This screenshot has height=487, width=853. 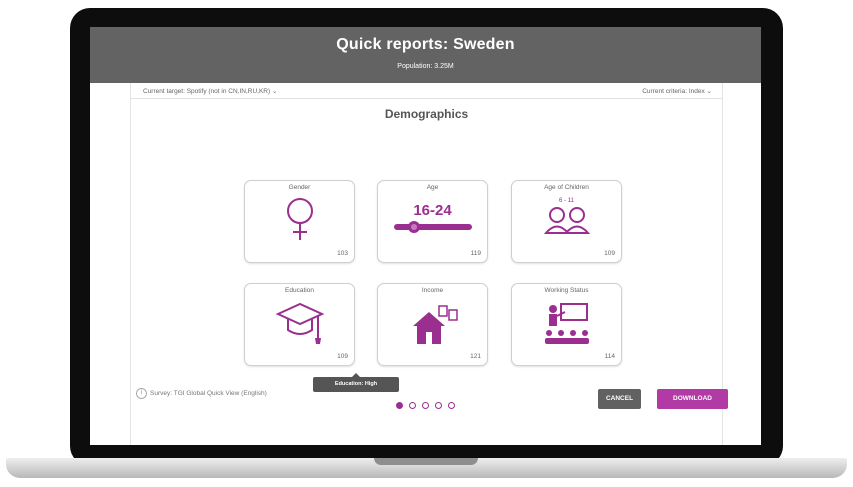 I want to click on card-index-value: 119, so click(x=475, y=253).